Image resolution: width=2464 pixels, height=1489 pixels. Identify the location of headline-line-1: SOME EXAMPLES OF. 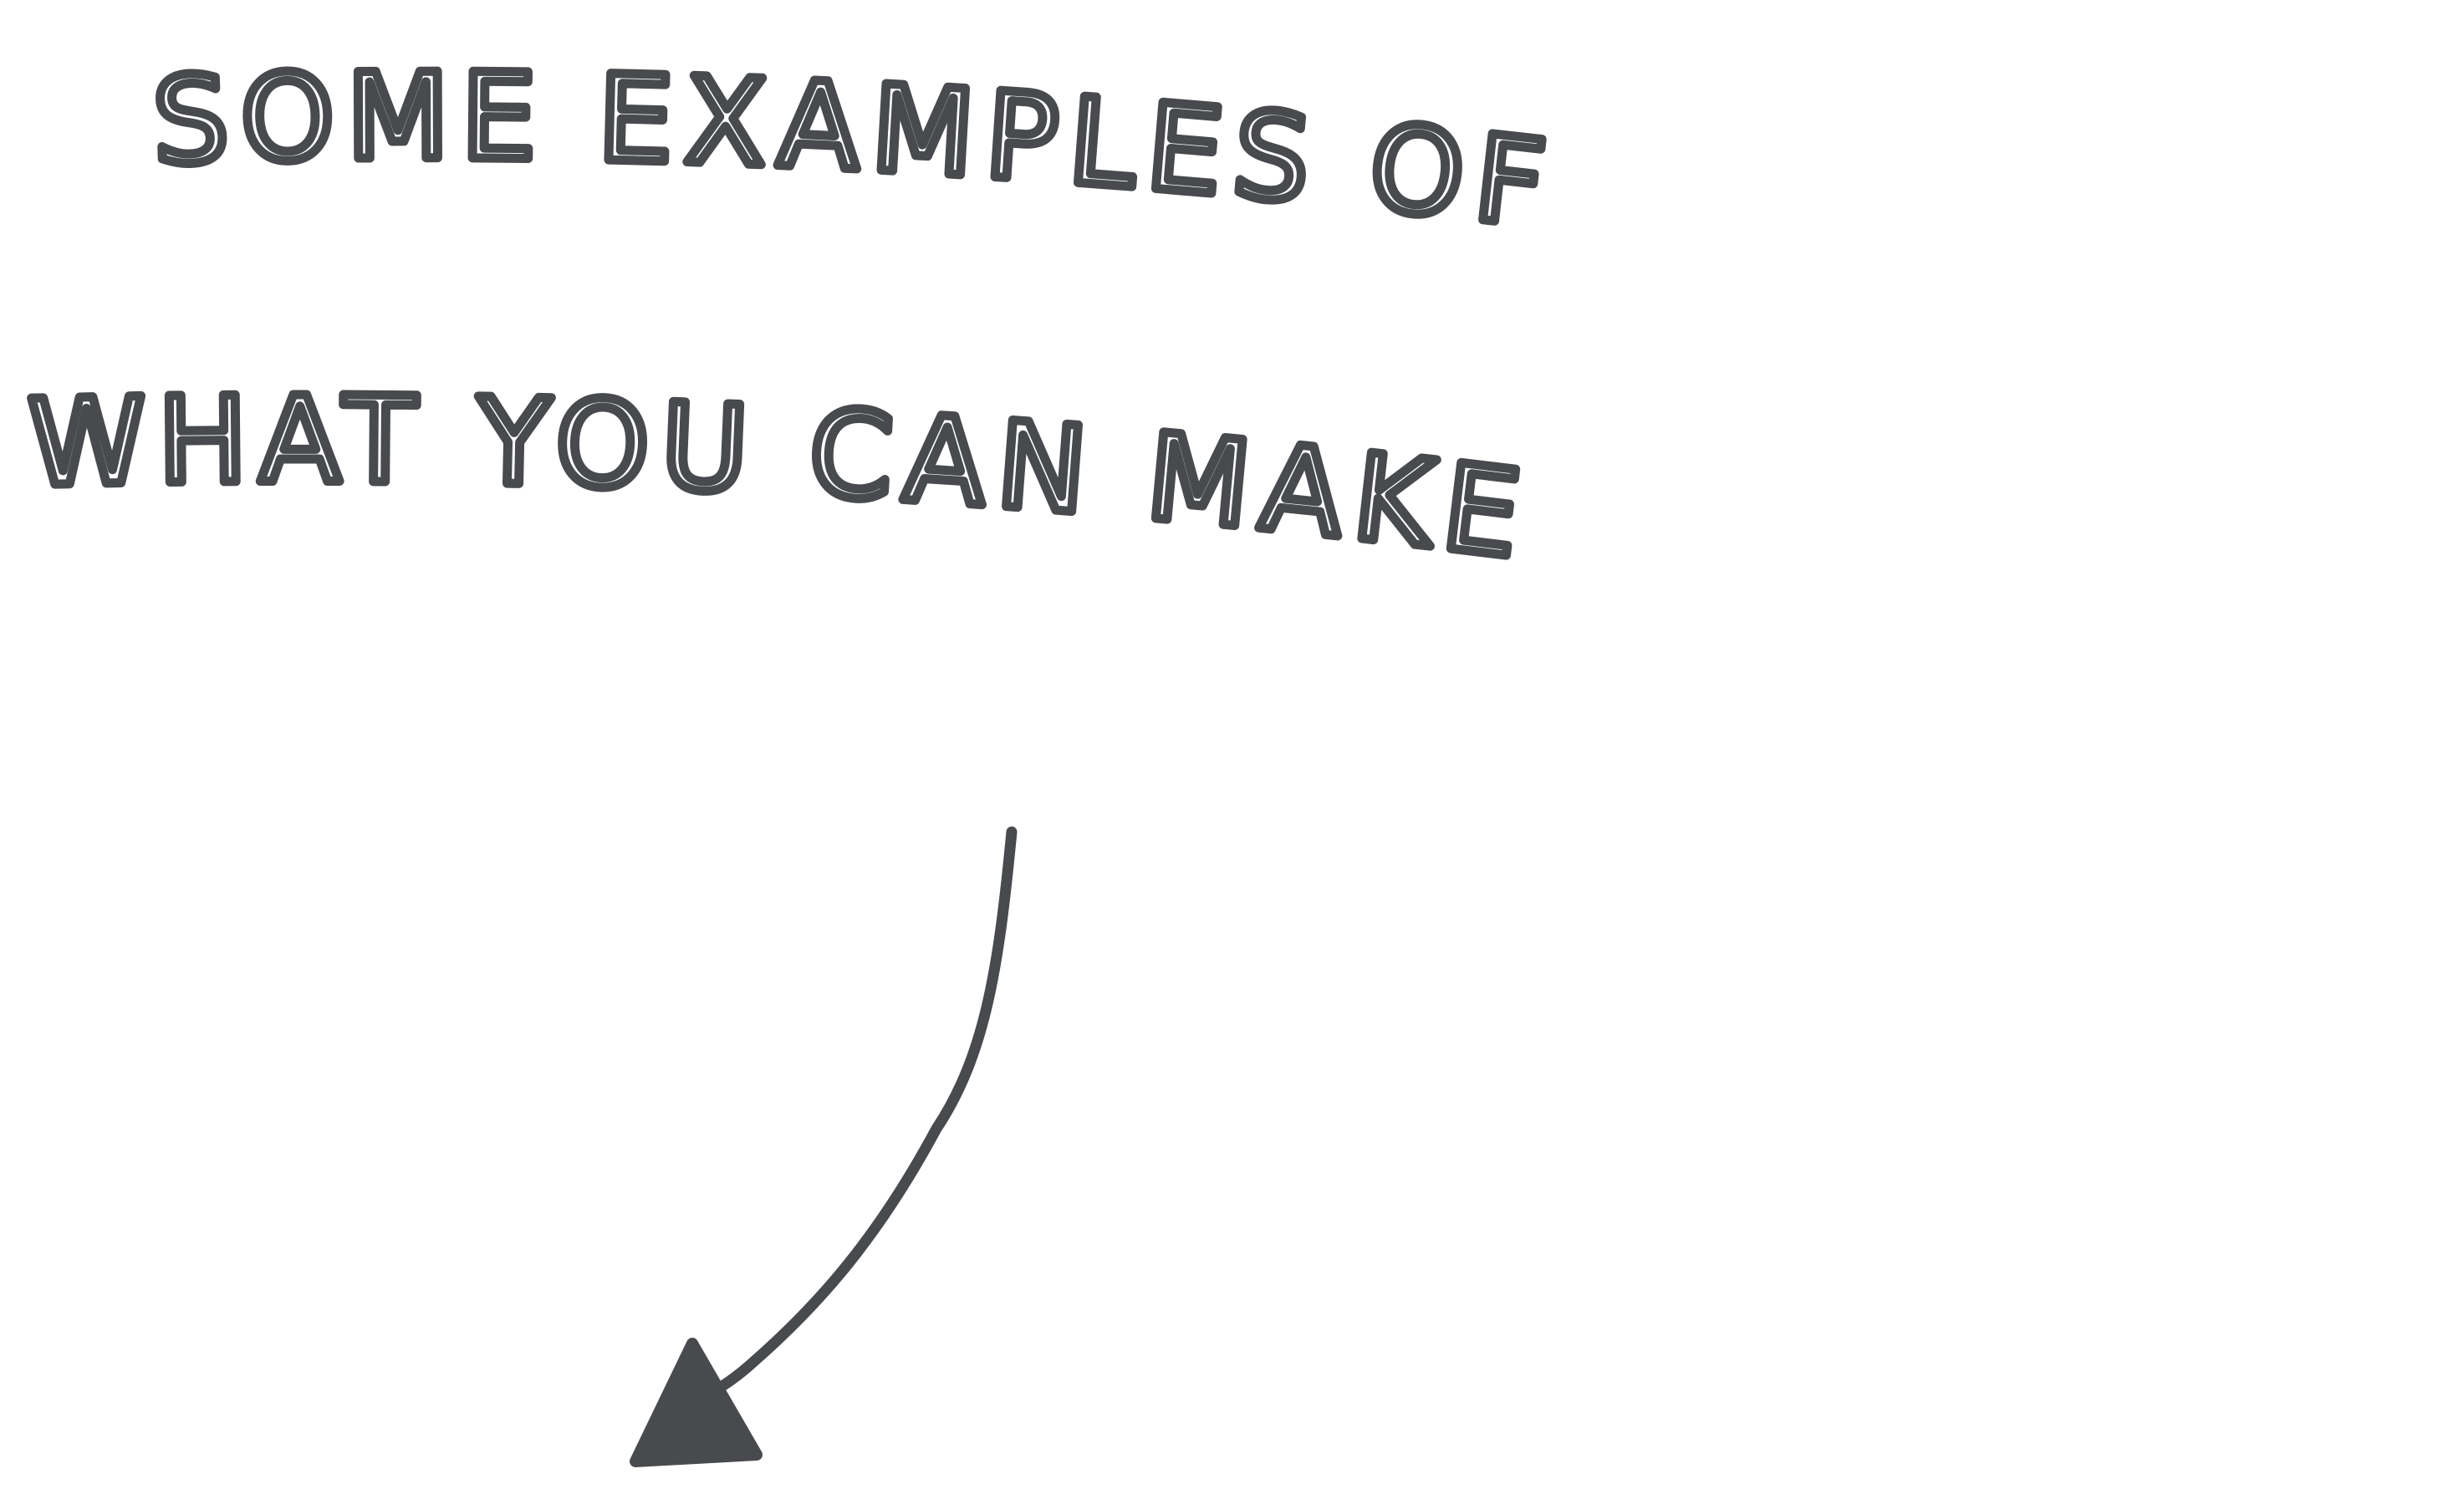
(857, 152).